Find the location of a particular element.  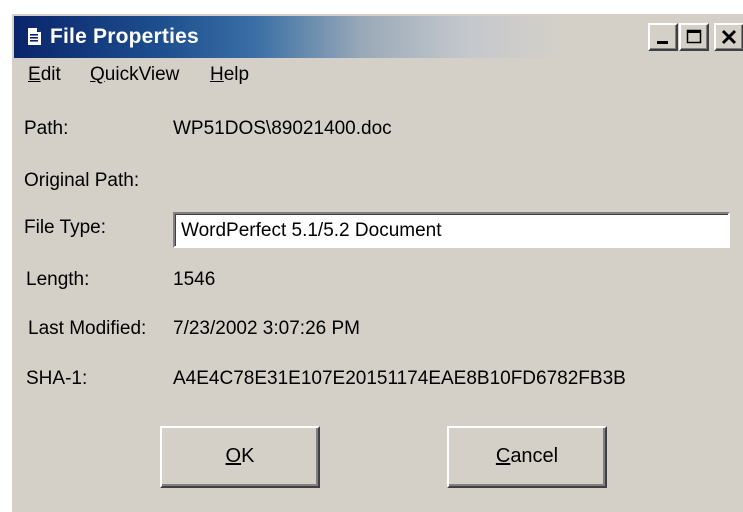

cancel-button: Cancel is located at coordinates (527, 457).